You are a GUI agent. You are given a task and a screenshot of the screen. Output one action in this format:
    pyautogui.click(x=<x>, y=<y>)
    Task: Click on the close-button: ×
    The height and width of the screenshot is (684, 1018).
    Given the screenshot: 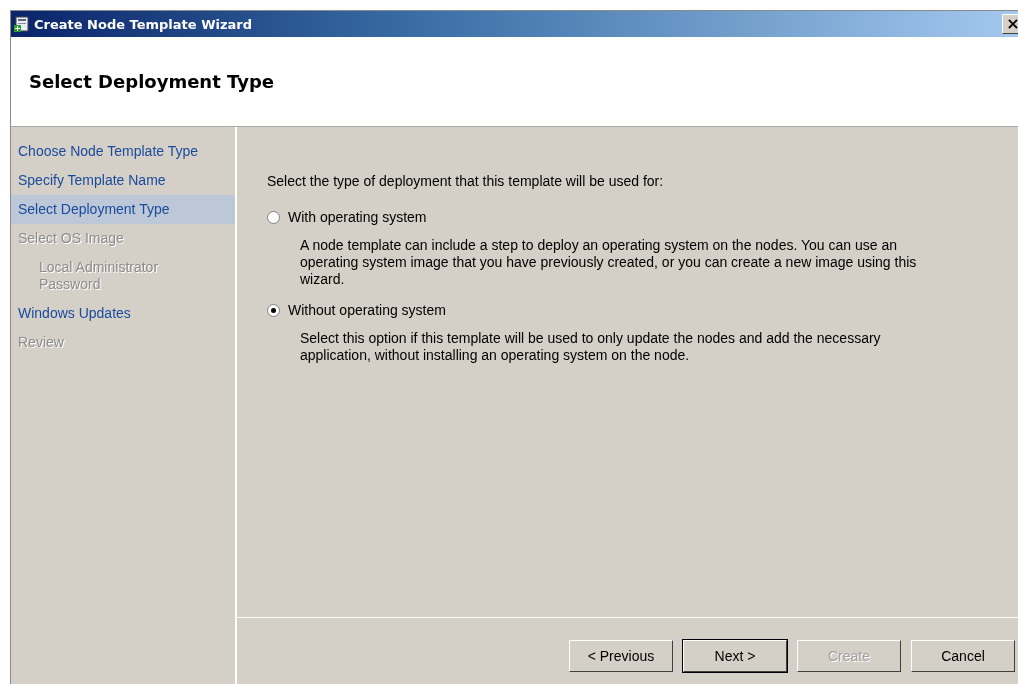 What is the action you would take?
    pyautogui.click(x=1010, y=24)
    